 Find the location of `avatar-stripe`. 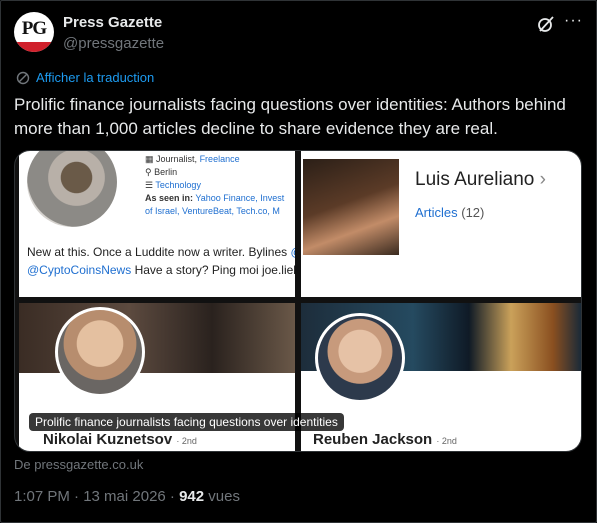

avatar-stripe is located at coordinates (34, 47).